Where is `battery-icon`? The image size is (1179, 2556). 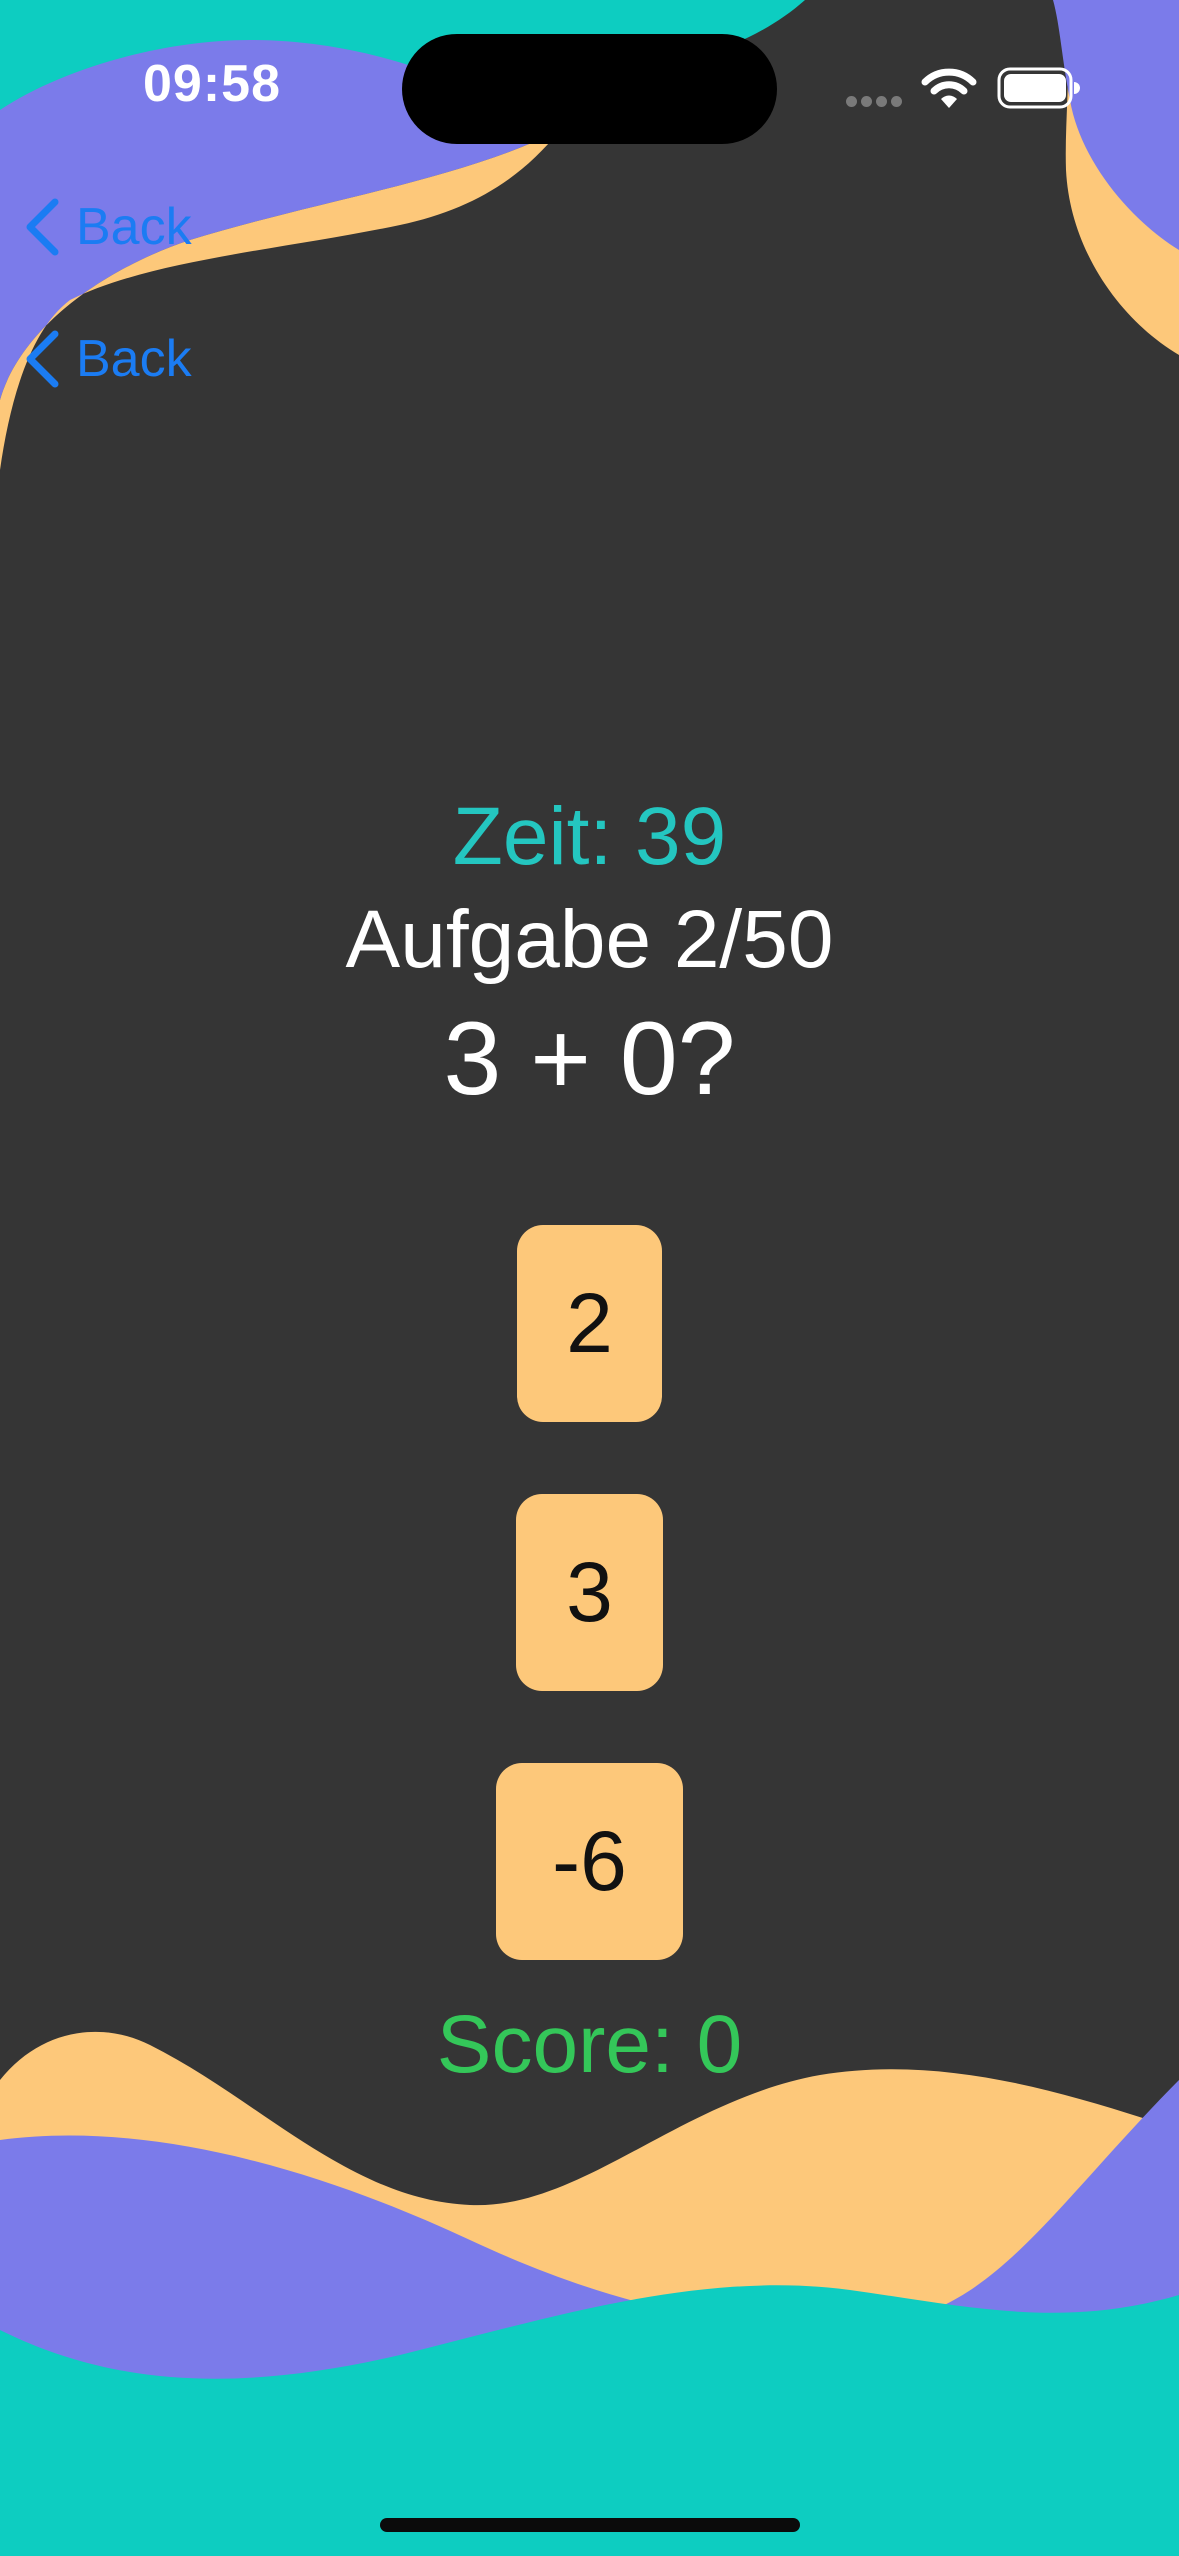 battery-icon is located at coordinates (1038, 88).